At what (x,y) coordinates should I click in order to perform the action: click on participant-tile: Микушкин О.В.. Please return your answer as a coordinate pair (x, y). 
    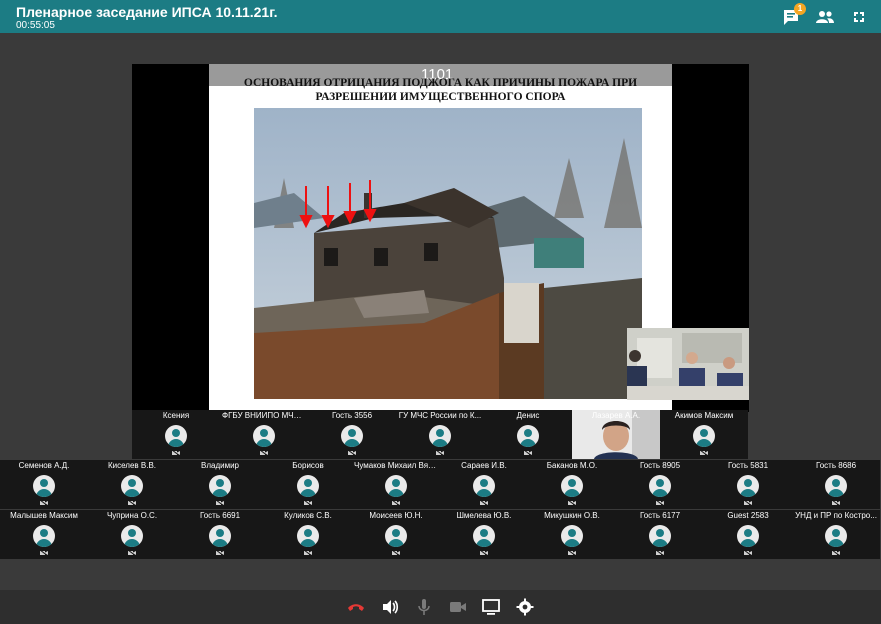
    Looking at the image, I should click on (572, 534).